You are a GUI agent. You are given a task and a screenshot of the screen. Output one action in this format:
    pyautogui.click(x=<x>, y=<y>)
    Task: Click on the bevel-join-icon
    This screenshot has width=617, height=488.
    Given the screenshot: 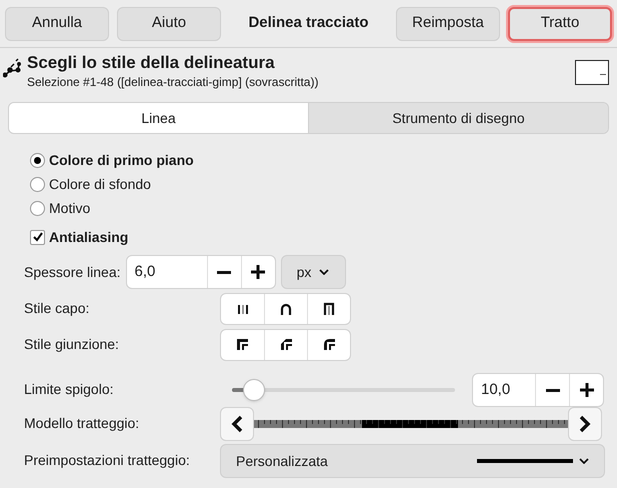 What is the action you would take?
    pyautogui.click(x=286, y=344)
    